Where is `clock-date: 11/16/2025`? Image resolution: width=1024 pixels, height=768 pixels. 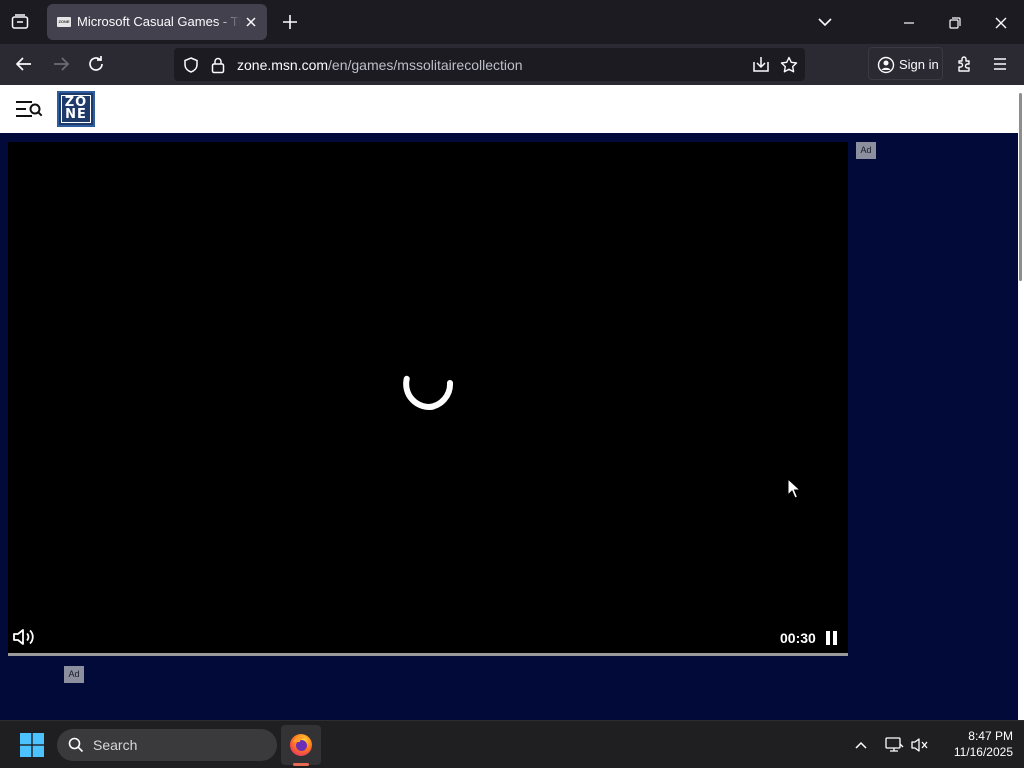
clock-date: 11/16/2025 is located at coordinates (983, 752).